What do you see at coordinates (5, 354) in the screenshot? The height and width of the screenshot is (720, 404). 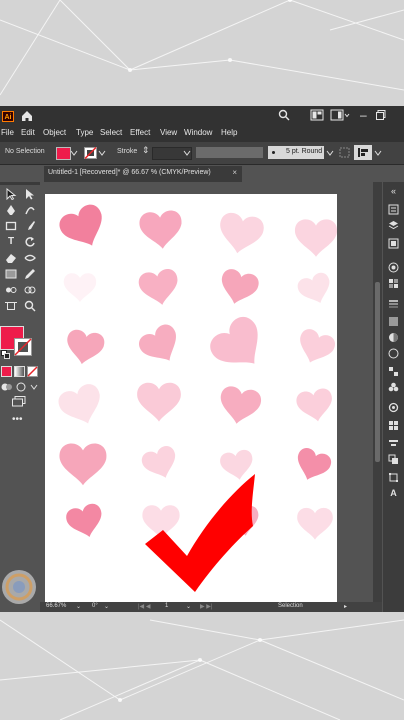 I see `default-colors-icon` at bounding box center [5, 354].